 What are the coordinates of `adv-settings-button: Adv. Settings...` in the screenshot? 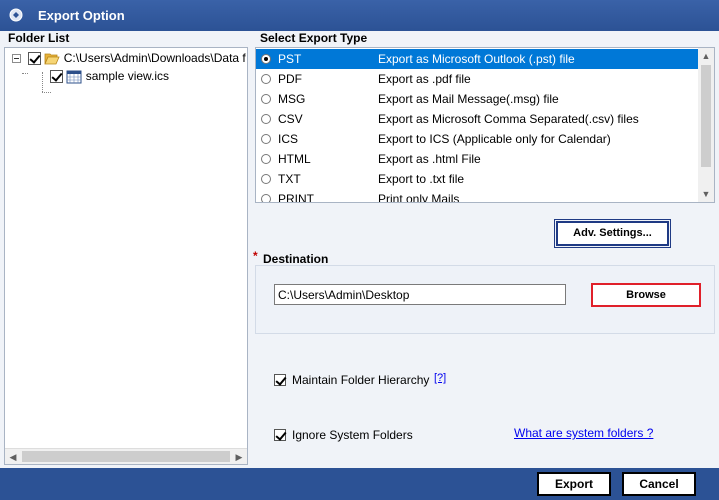 It's located at (612, 233).